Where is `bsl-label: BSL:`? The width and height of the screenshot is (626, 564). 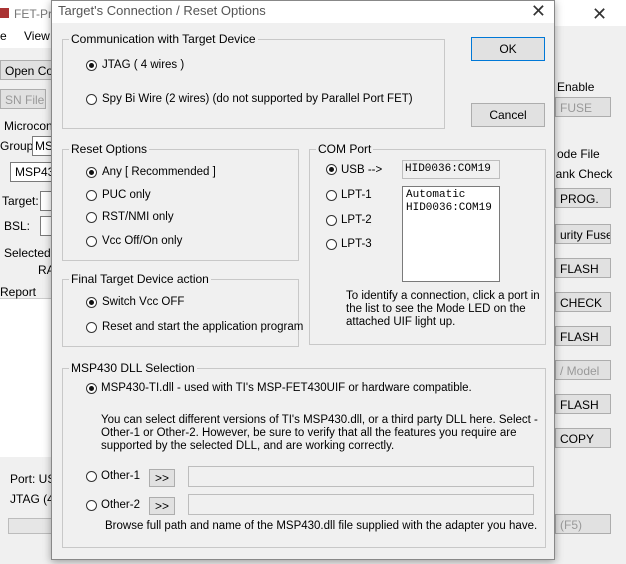
bsl-label: BSL: is located at coordinates (17, 226).